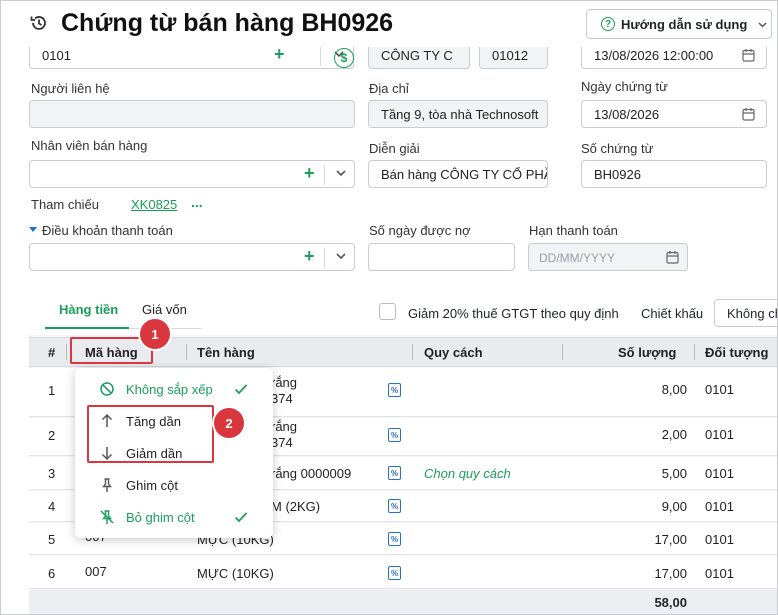 The height and width of the screenshot is (615, 778). Describe the element at coordinates (96, 571) in the screenshot. I see `row-code: 007` at that location.